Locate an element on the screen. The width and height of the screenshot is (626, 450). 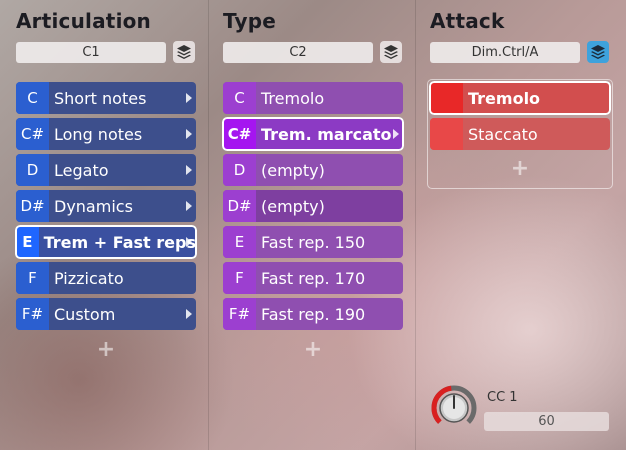
type-label: Fast rep. 170 is located at coordinates (313, 278).